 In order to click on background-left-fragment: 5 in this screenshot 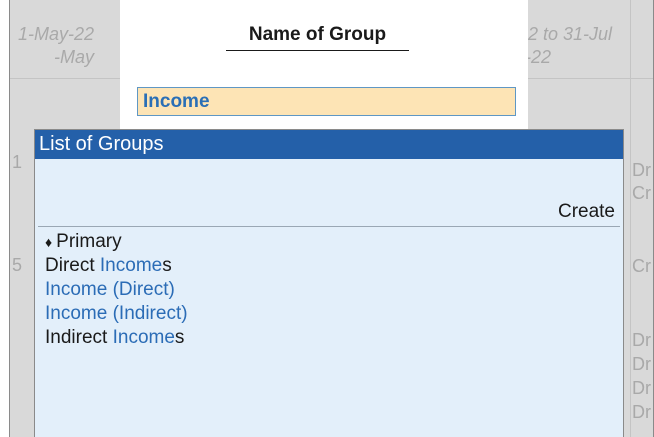, I will do `click(17, 265)`.